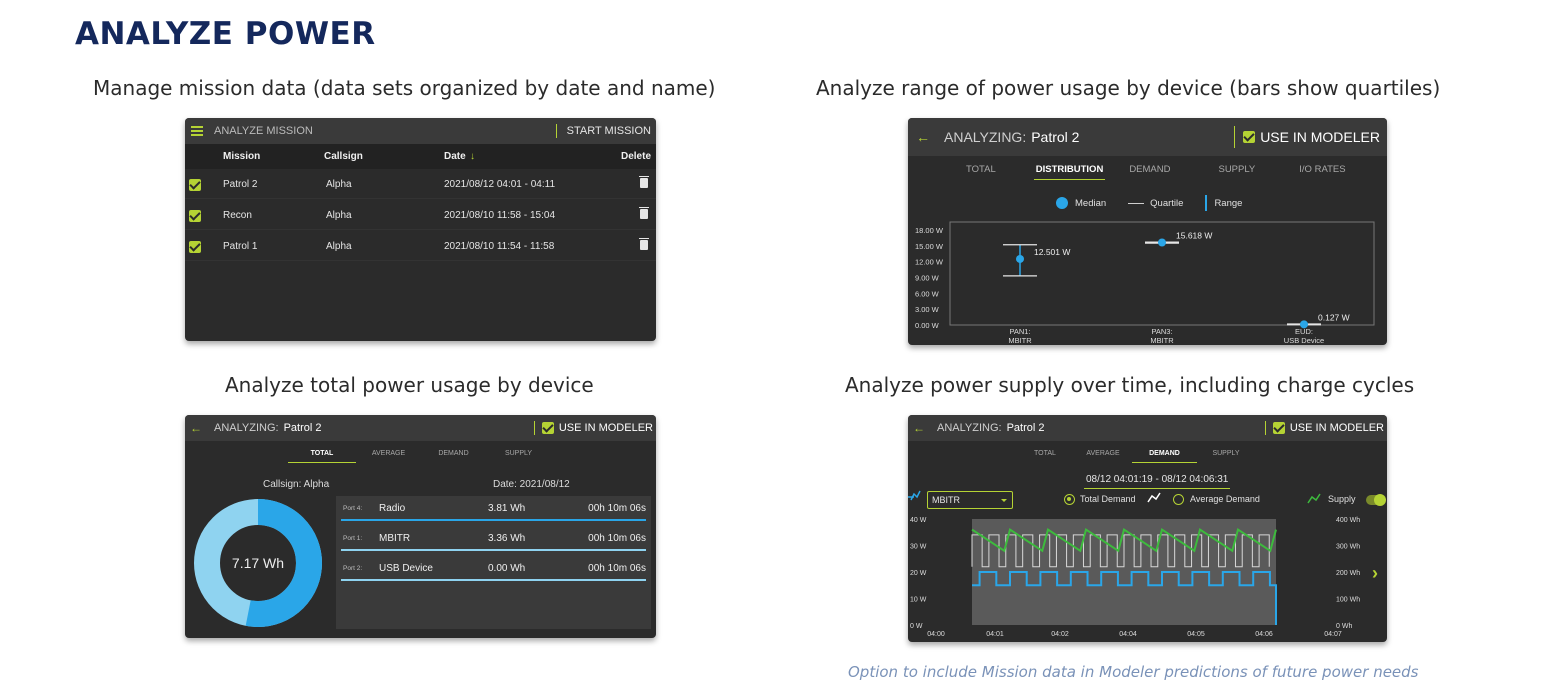 The width and height of the screenshot is (1568, 695). Describe the element at coordinates (353, 568) in the screenshot. I see `port-label: Port 2:` at that location.